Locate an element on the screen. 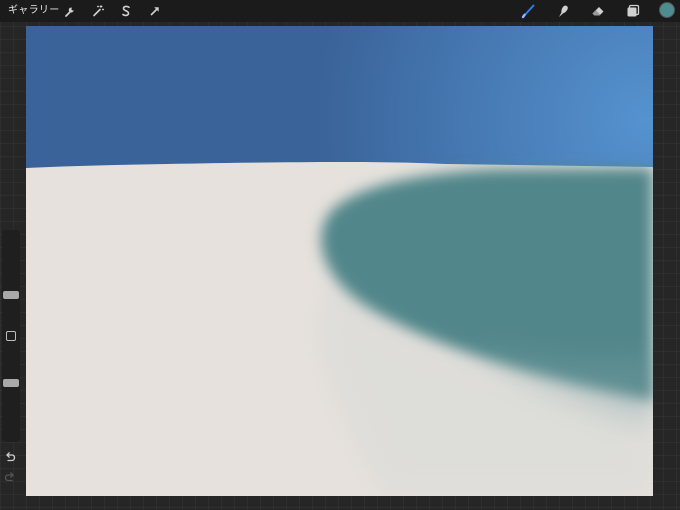  selection-button is located at coordinates (126, 11).